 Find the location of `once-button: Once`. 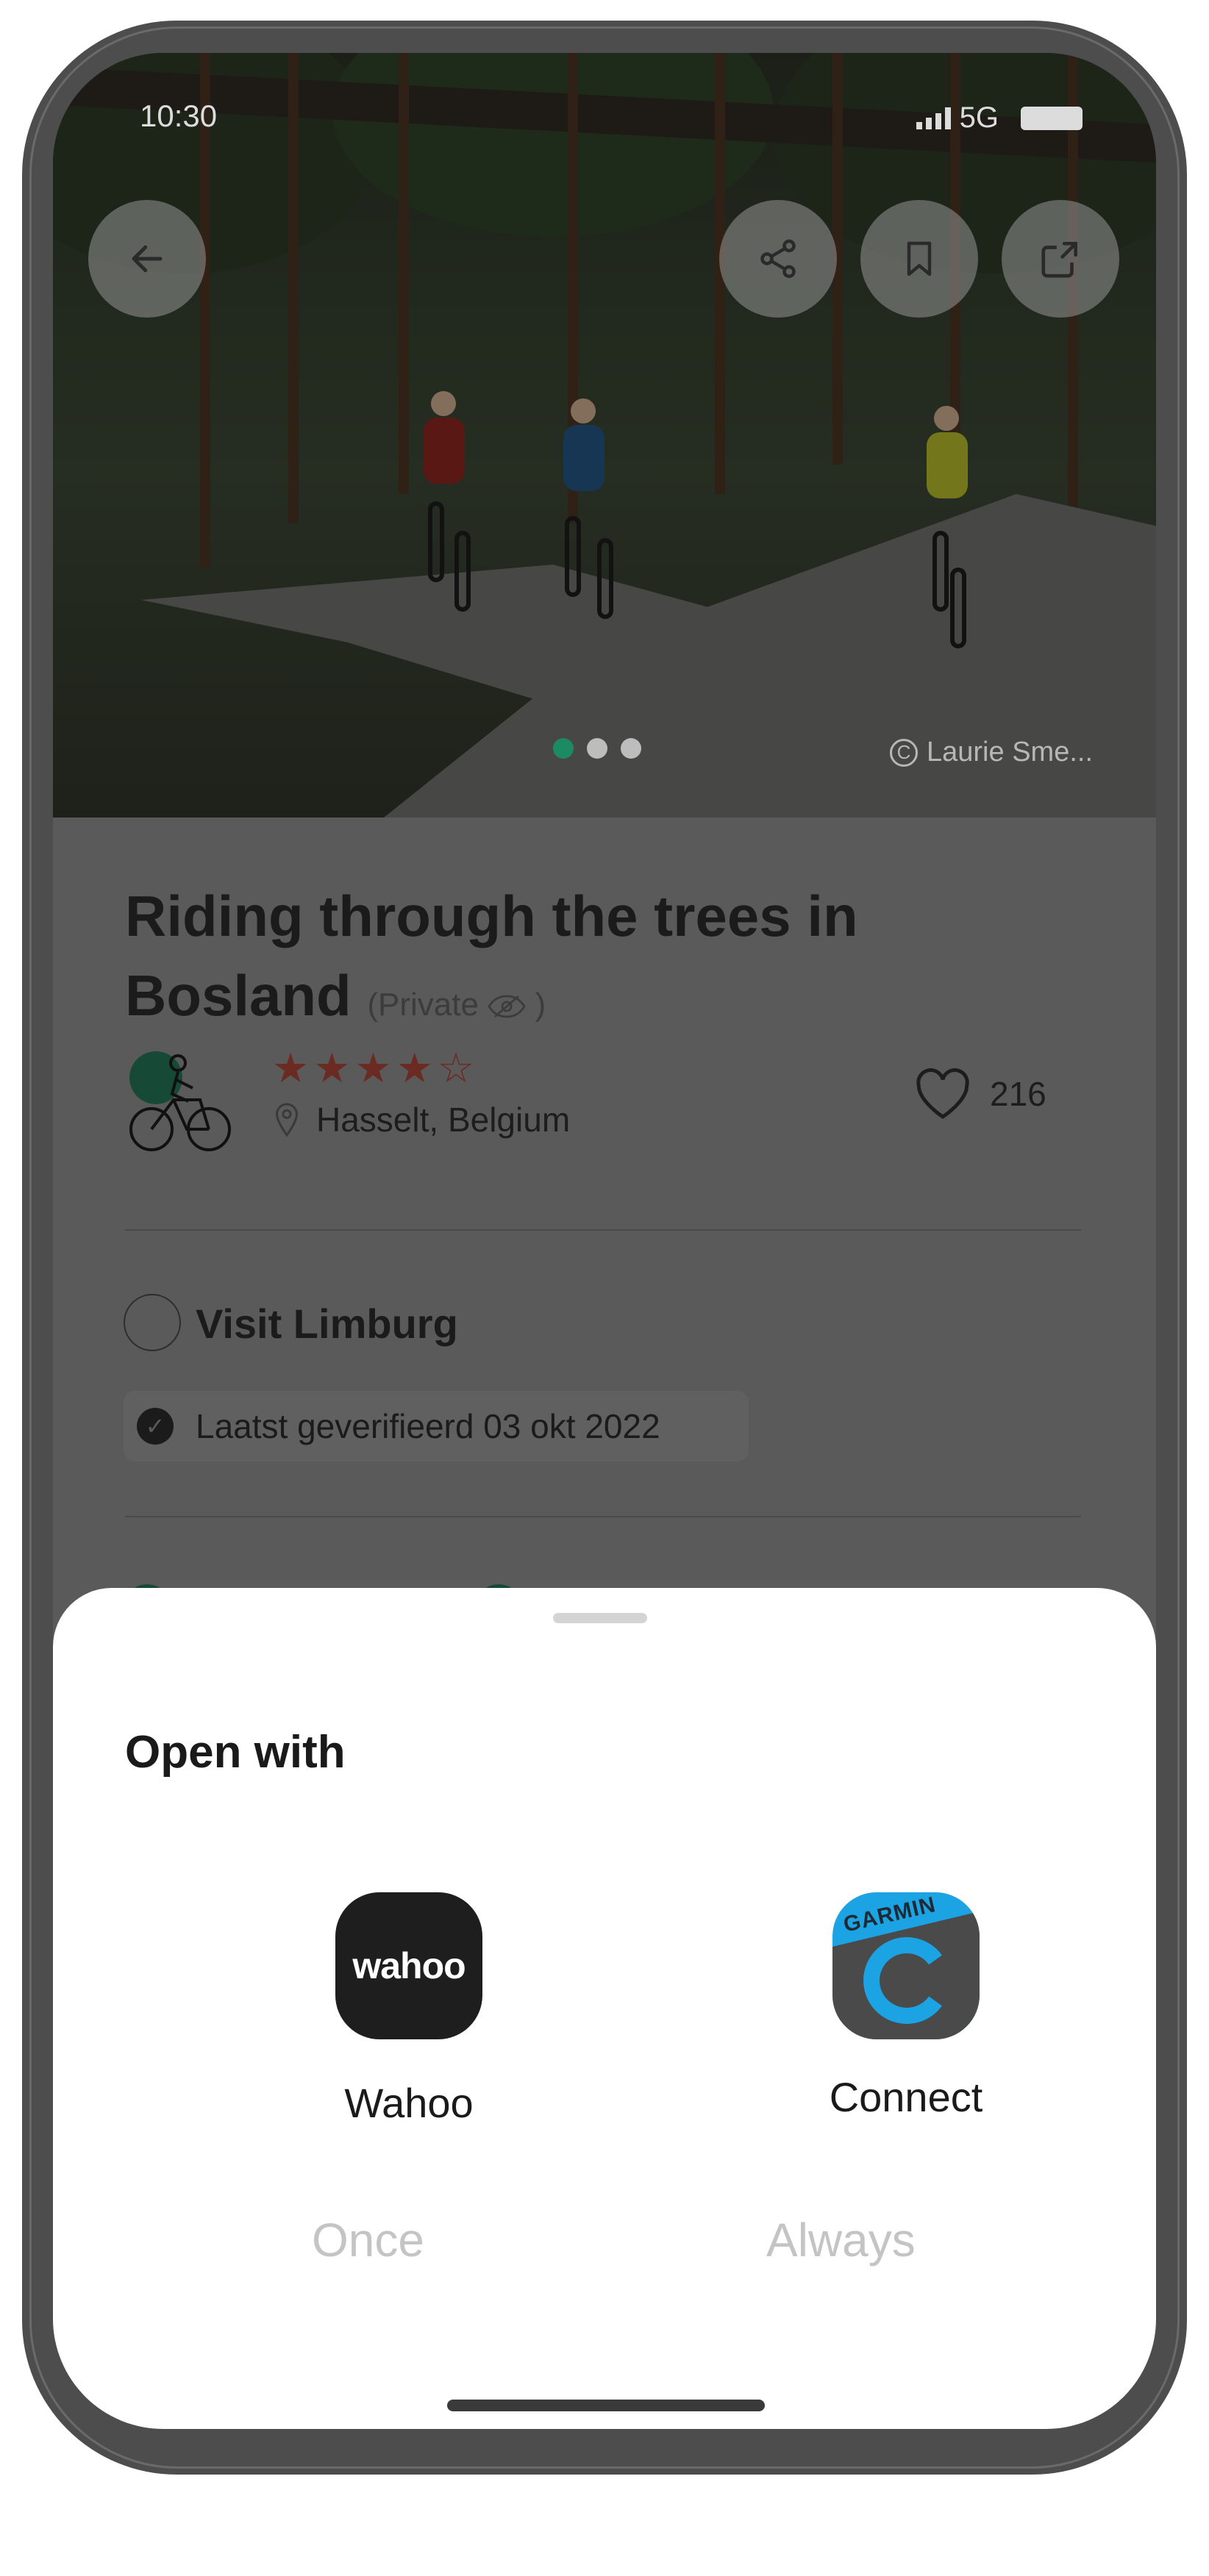

once-button: Once is located at coordinates (368, 2240).